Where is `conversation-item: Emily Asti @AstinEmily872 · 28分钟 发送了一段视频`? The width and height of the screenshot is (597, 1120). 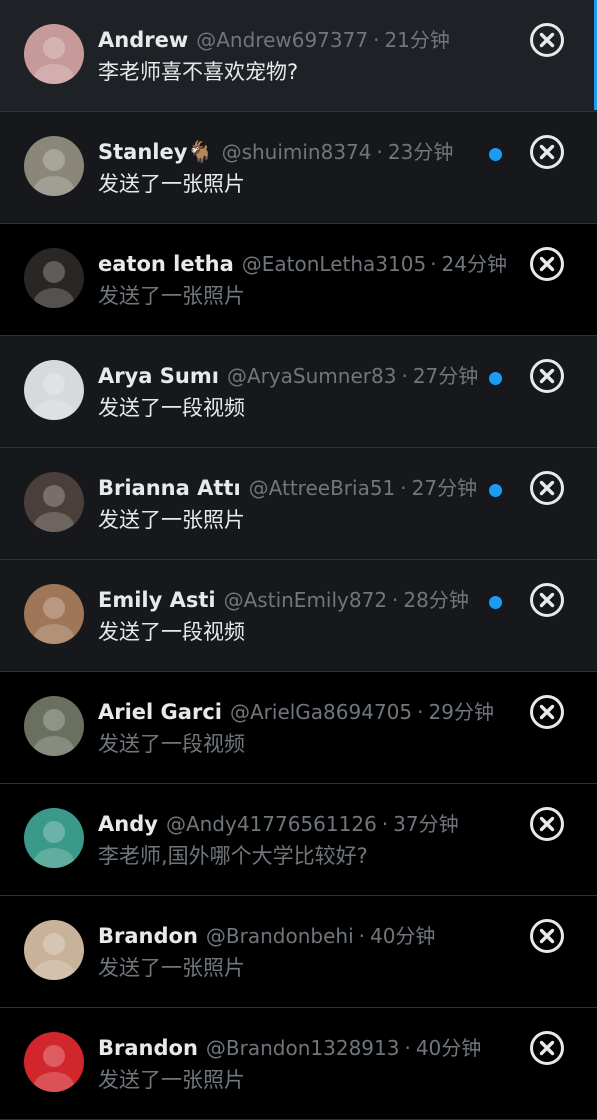
conversation-item: Emily Asti @AstinEmily872 · 28分钟 发送了一段视频 is located at coordinates (298, 616).